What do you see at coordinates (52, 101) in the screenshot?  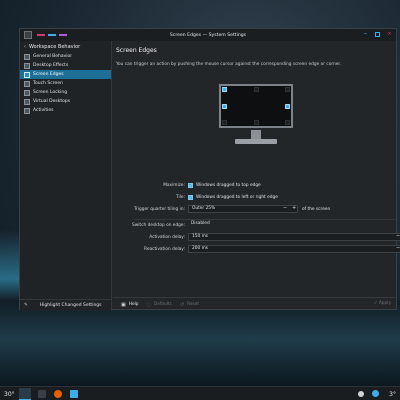 I see `sidebar-item-label: Virtual Desktops` at bounding box center [52, 101].